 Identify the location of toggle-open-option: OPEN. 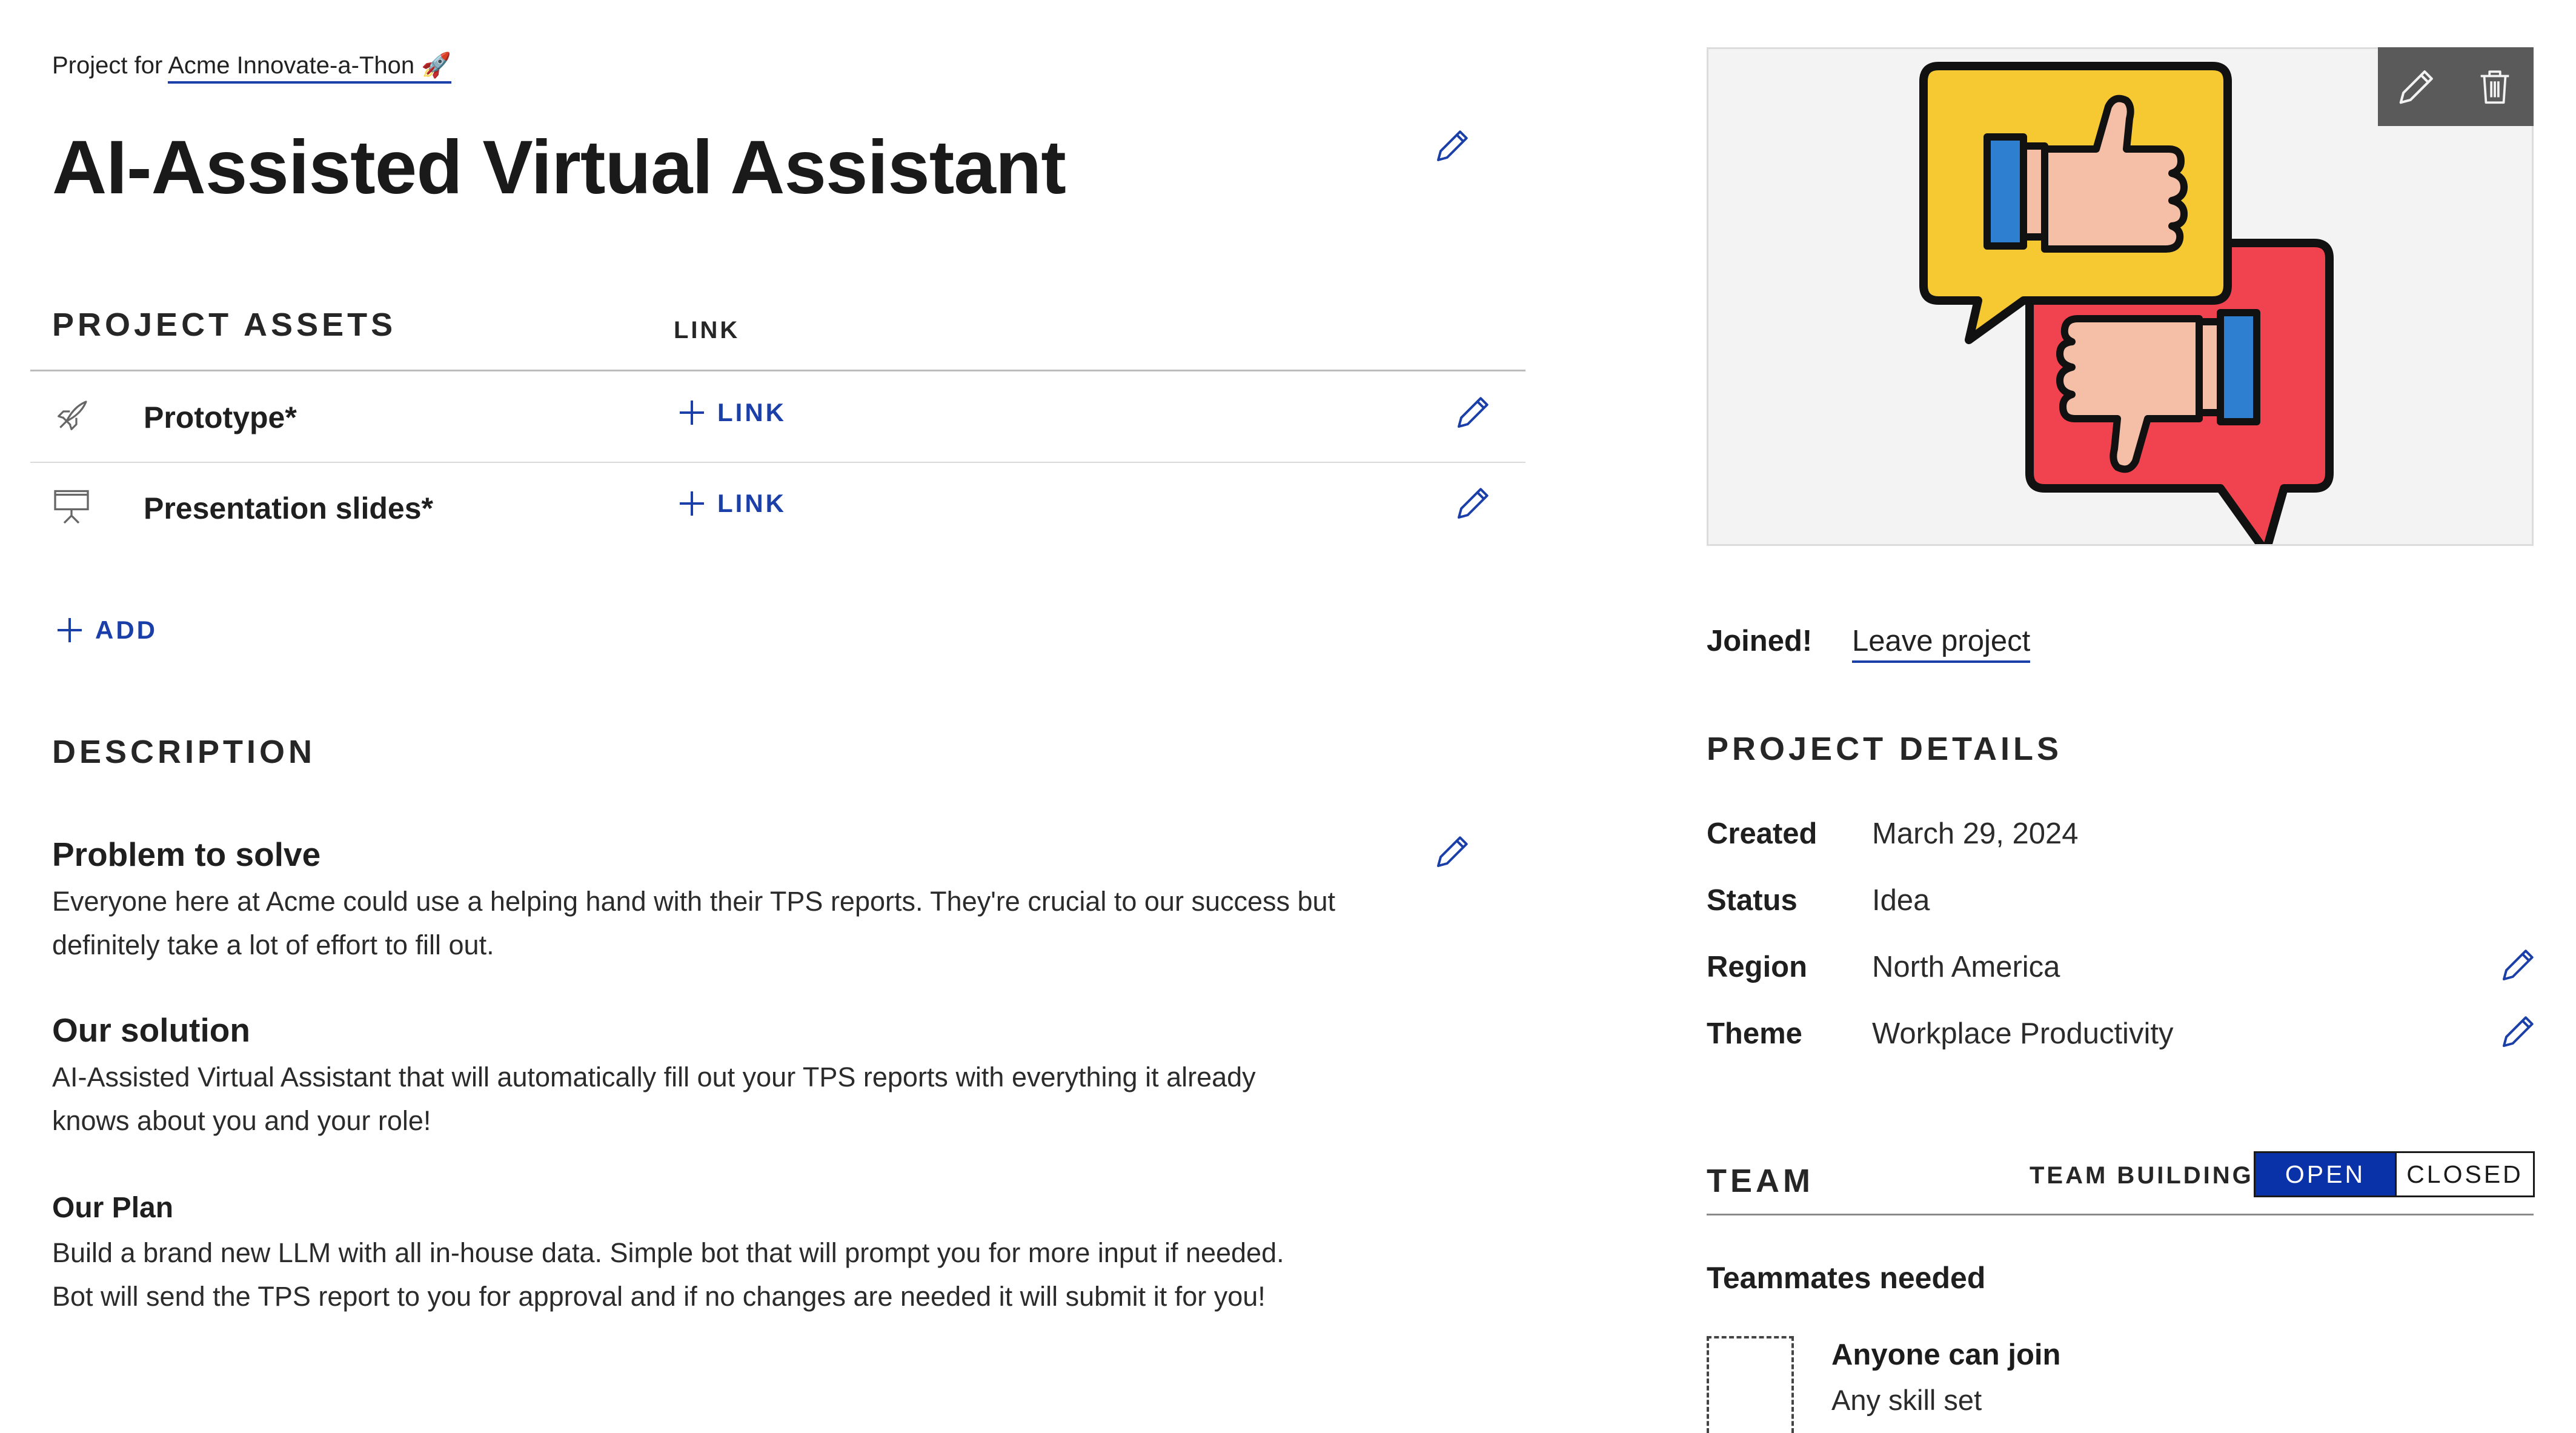
(2325, 1174).